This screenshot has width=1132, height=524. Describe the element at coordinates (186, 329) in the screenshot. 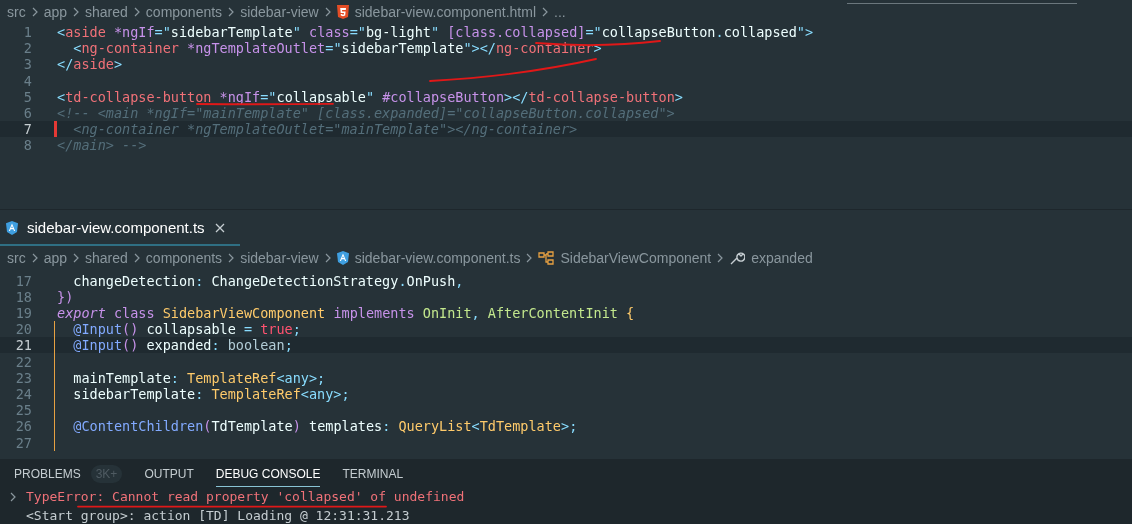

I see `code-line: @Input() collapsable = true;` at that location.